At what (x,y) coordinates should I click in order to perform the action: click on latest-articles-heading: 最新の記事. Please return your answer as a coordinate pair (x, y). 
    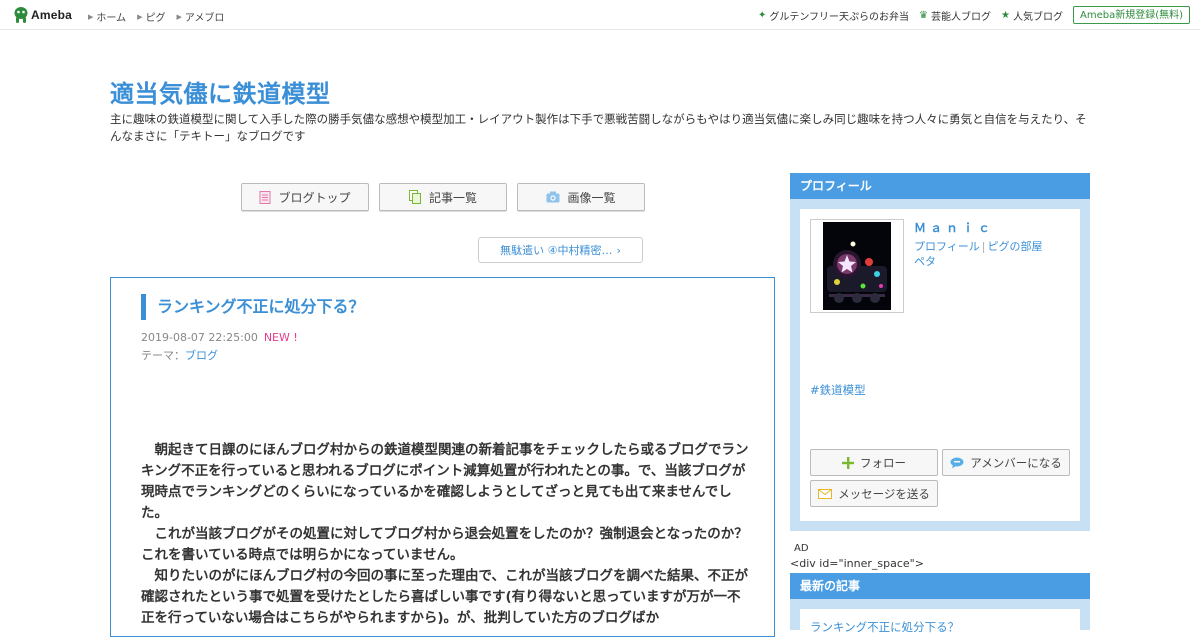
    Looking at the image, I should click on (940, 586).